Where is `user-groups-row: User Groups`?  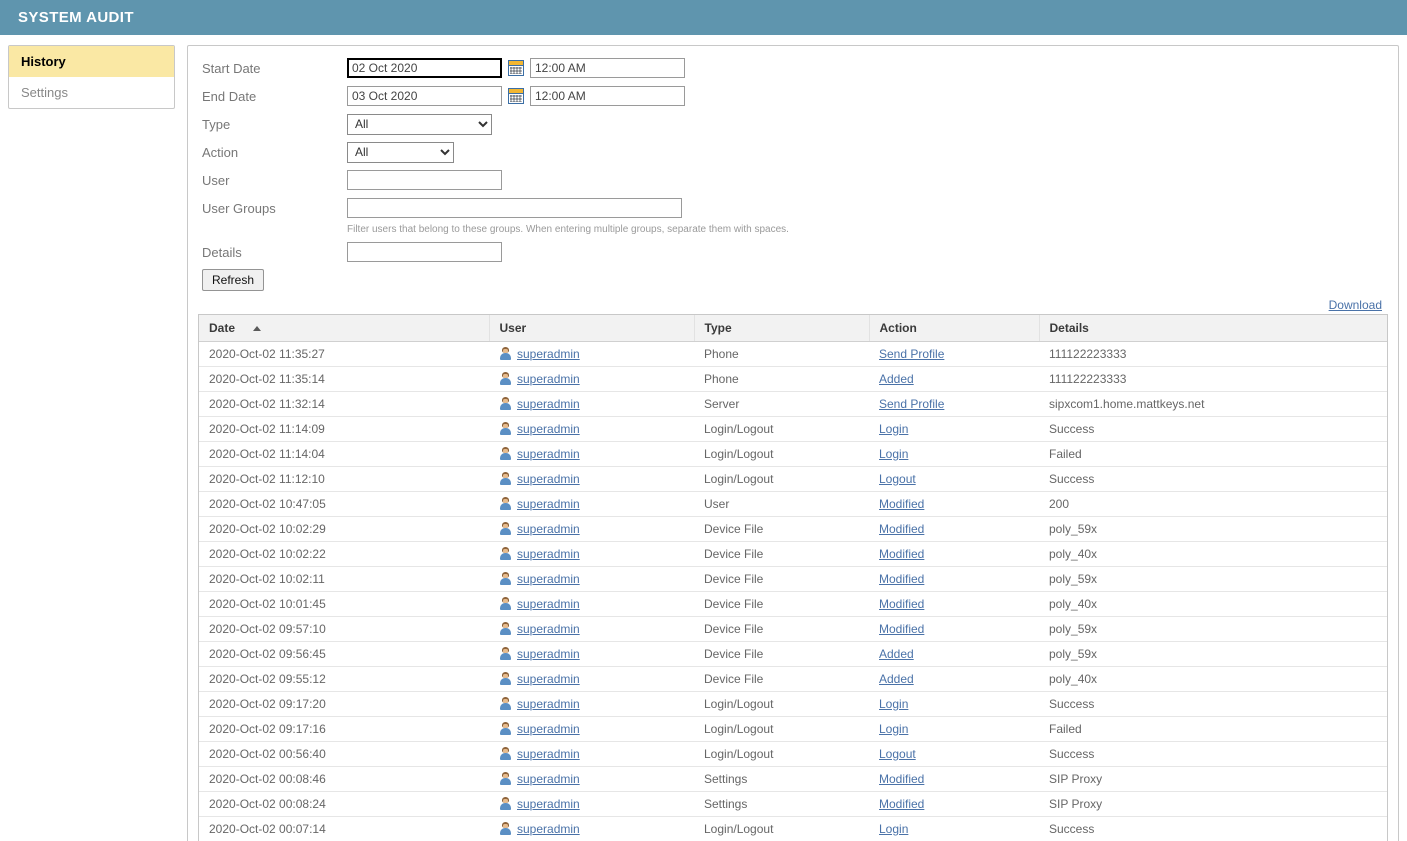 user-groups-row: User Groups is located at coordinates (795, 208).